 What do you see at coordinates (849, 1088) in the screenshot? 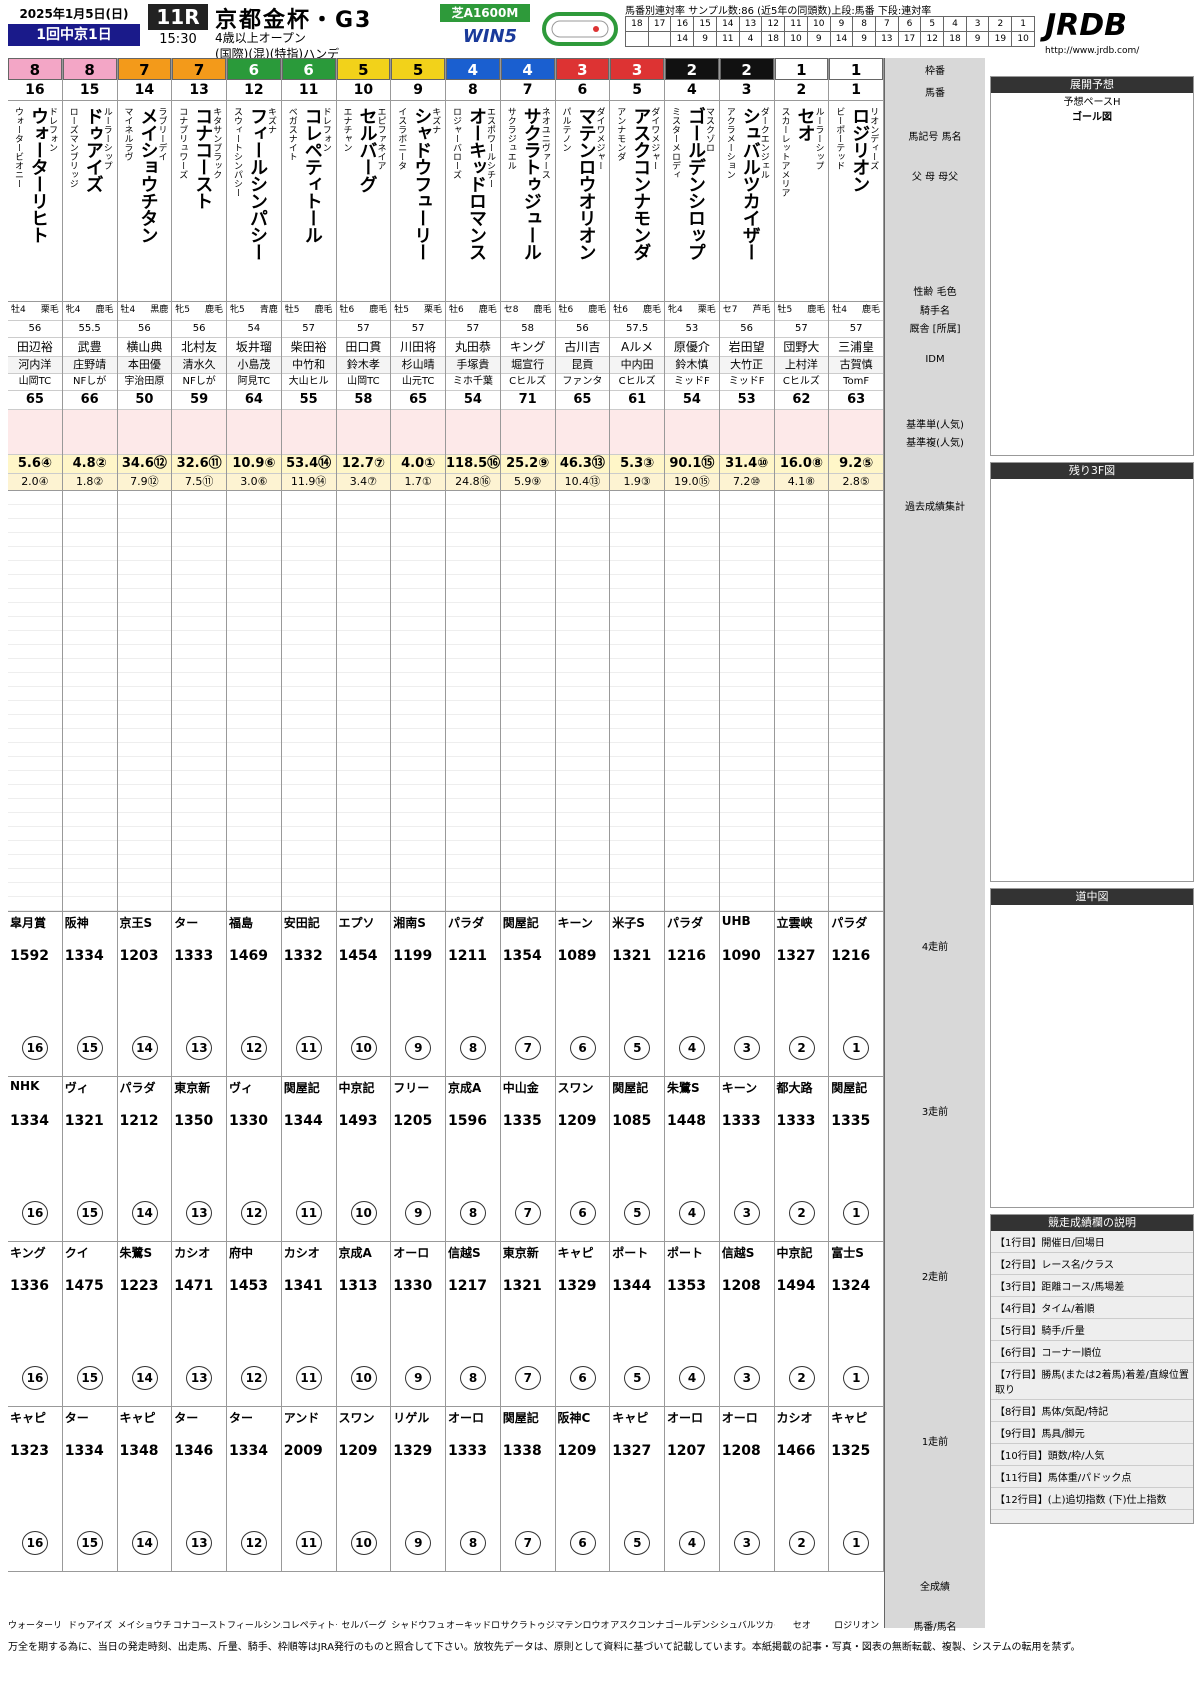
I see `run-race-name: 関屋記` at bounding box center [849, 1088].